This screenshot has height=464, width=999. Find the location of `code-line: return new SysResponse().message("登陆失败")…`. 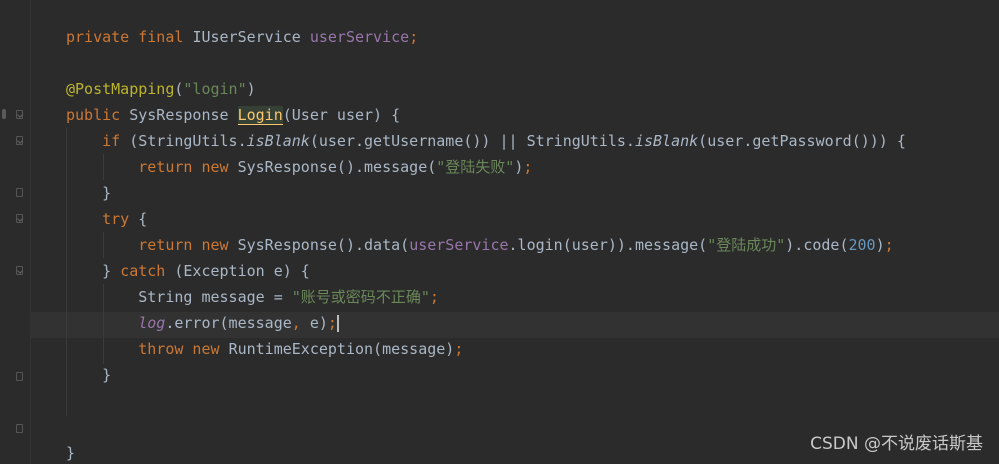

code-line: return new SysResponse().message("登陆失败")… is located at coordinates (299, 167).